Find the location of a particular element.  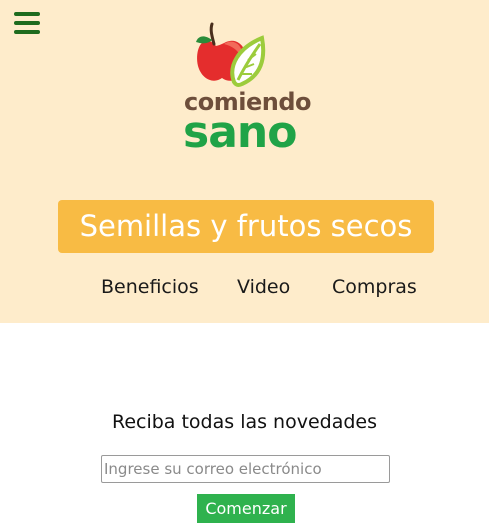

nav-link-beneficios: Beneficios is located at coordinates (150, 287).